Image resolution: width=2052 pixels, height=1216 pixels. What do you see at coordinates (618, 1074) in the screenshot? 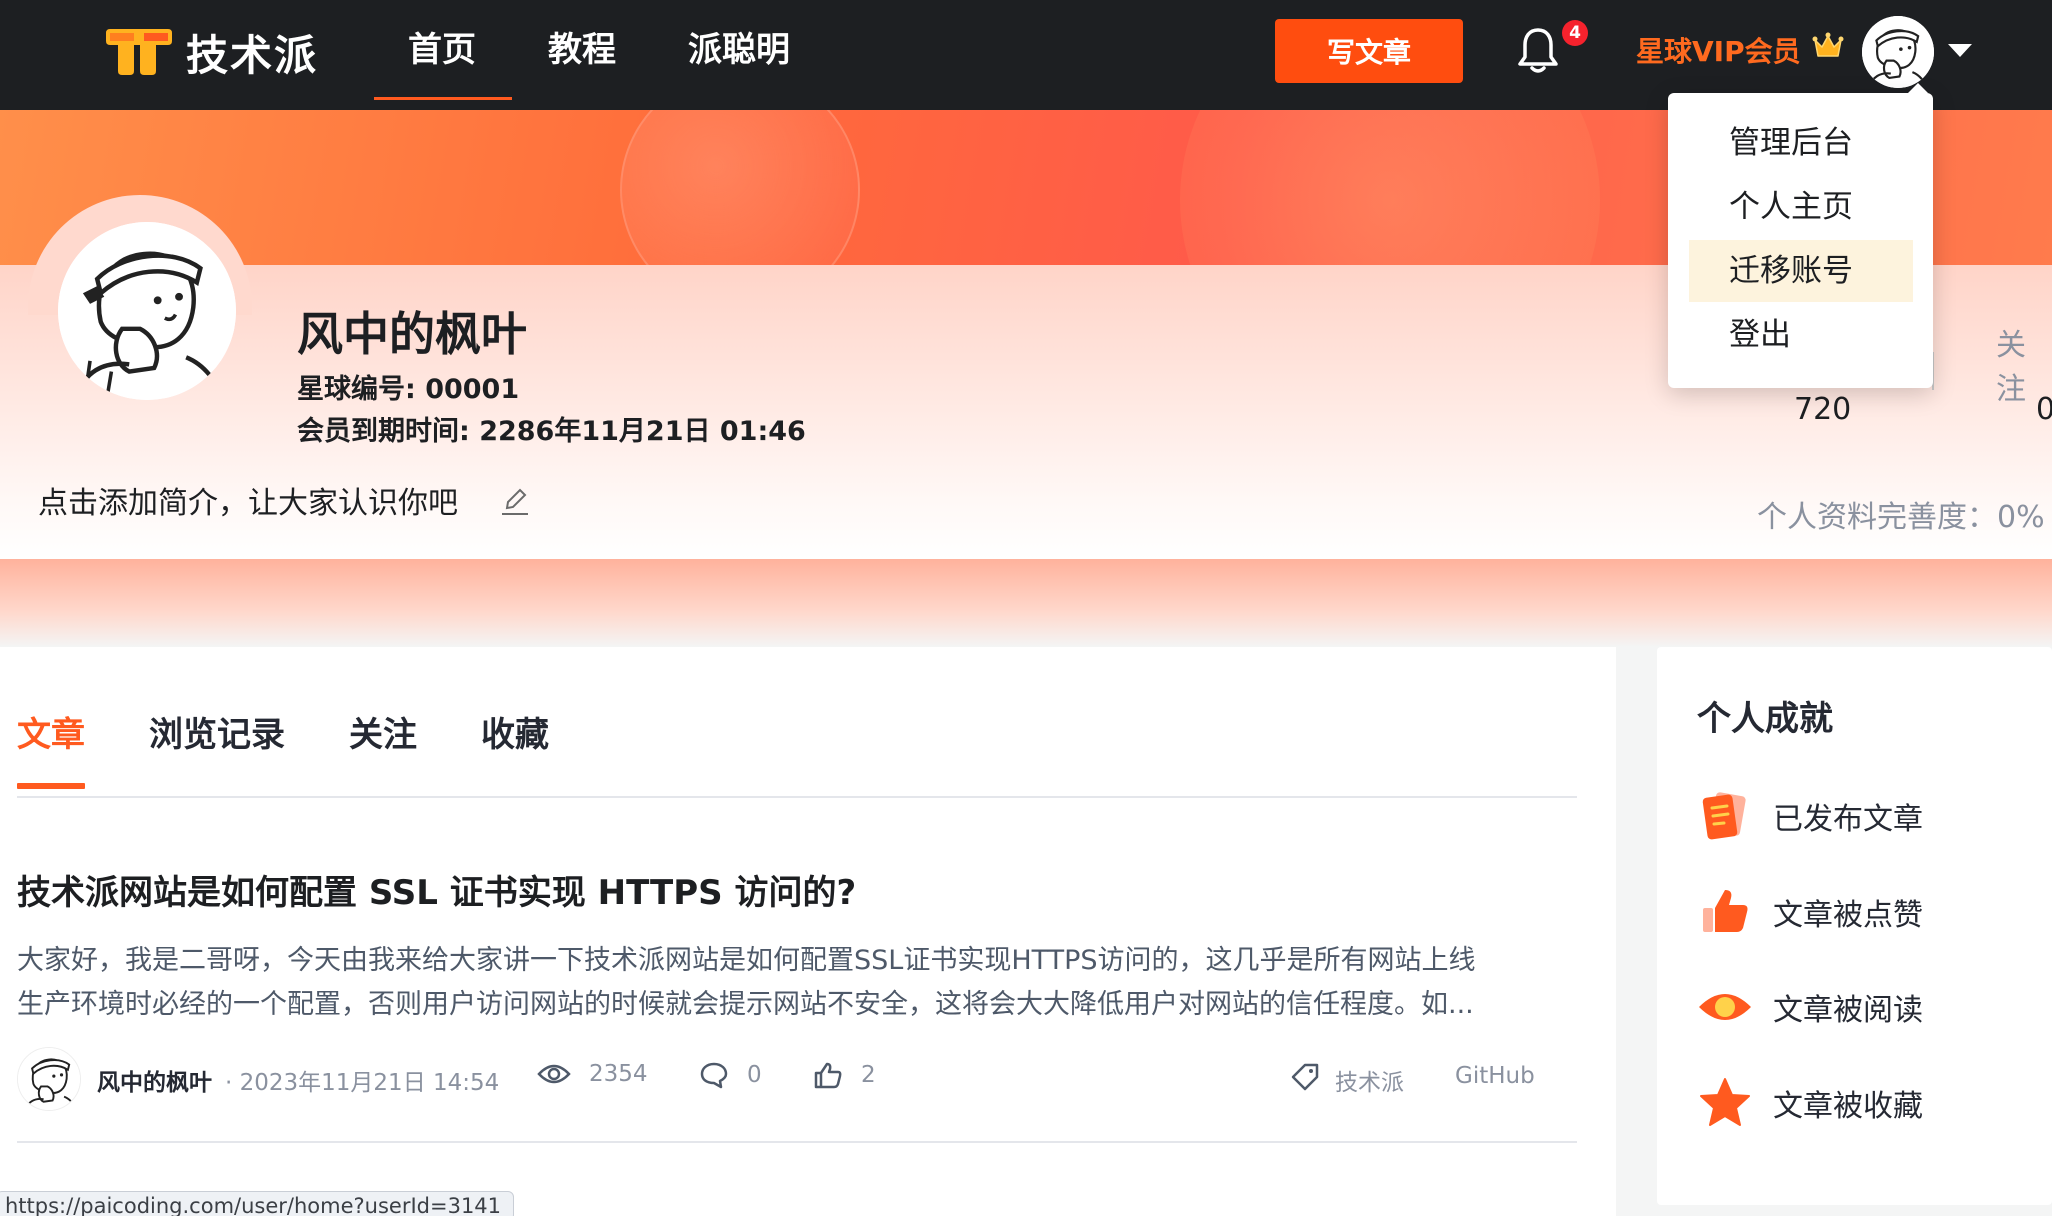
I see `view-count-value: 2354` at bounding box center [618, 1074].